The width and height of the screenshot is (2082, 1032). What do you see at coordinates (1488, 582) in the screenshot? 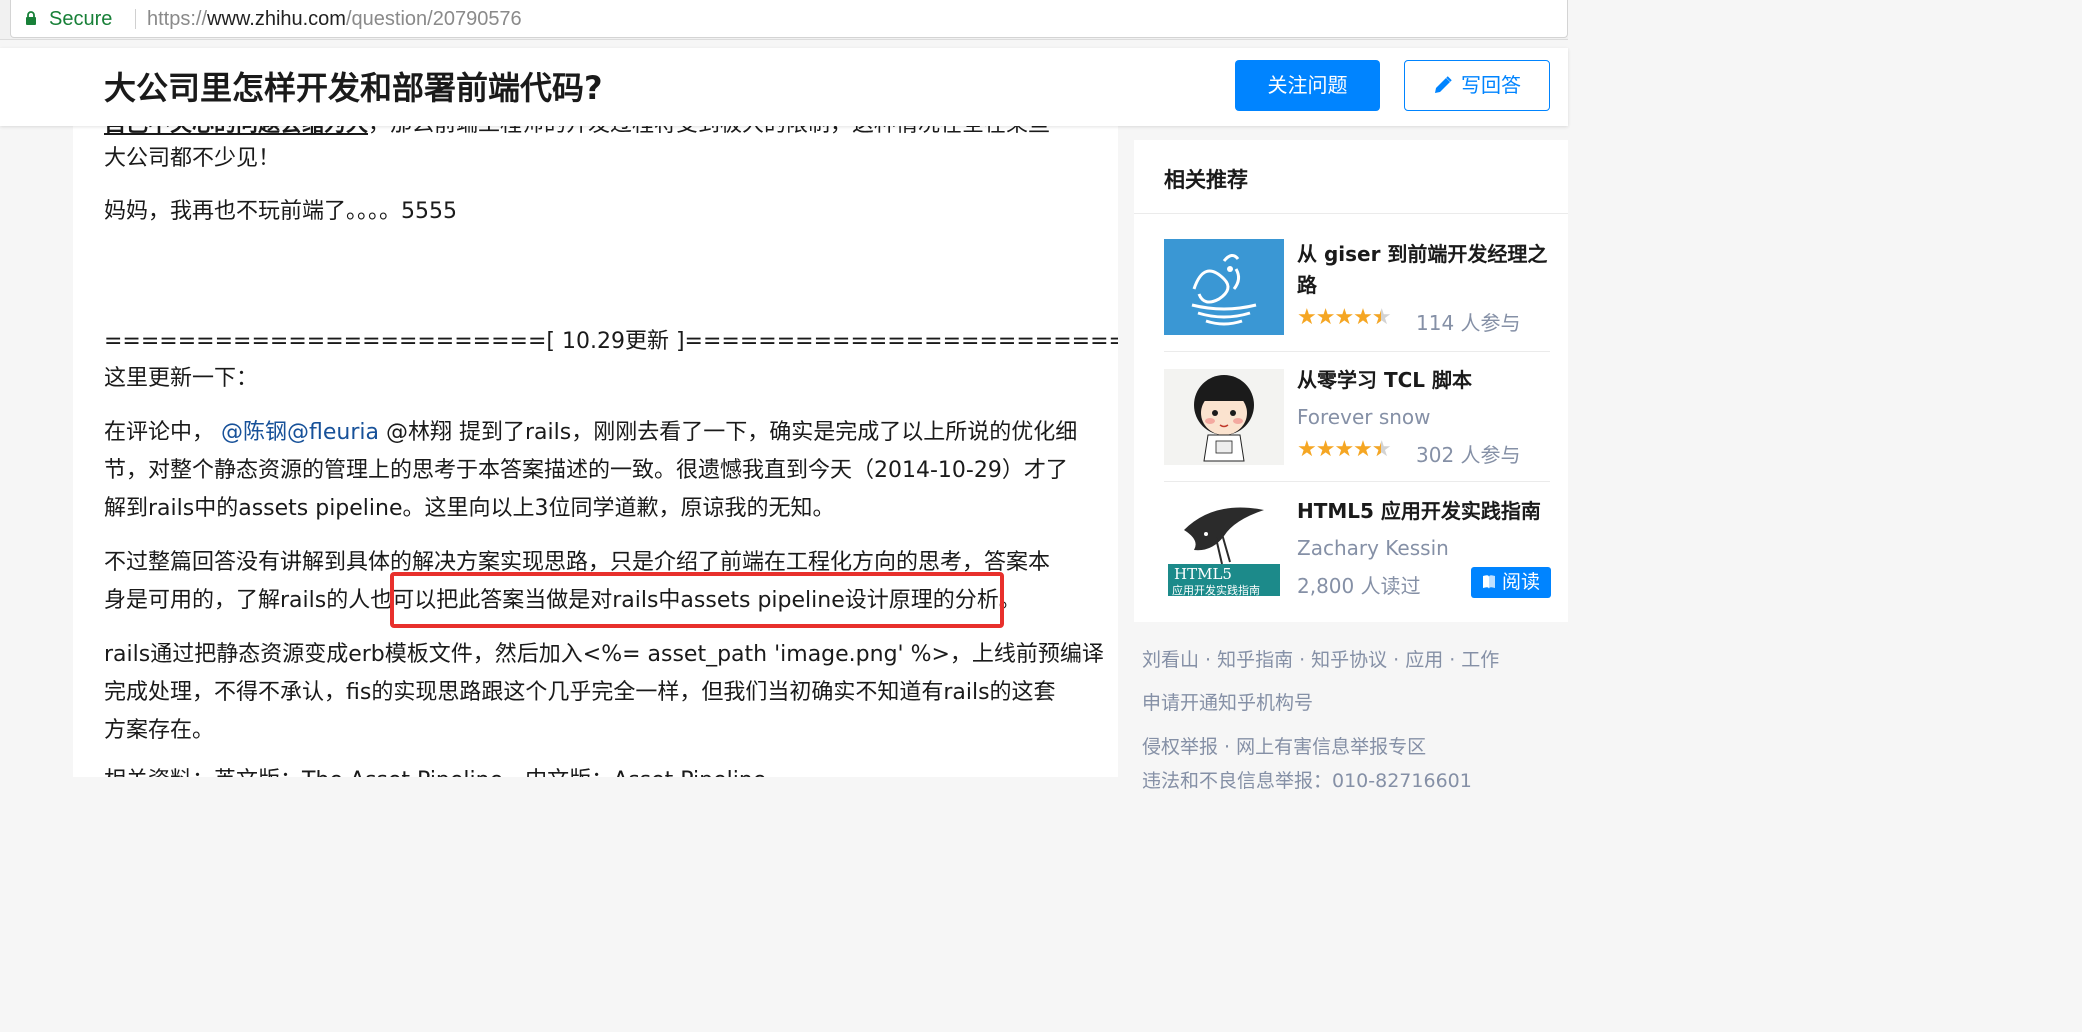
I see `book-icon` at bounding box center [1488, 582].